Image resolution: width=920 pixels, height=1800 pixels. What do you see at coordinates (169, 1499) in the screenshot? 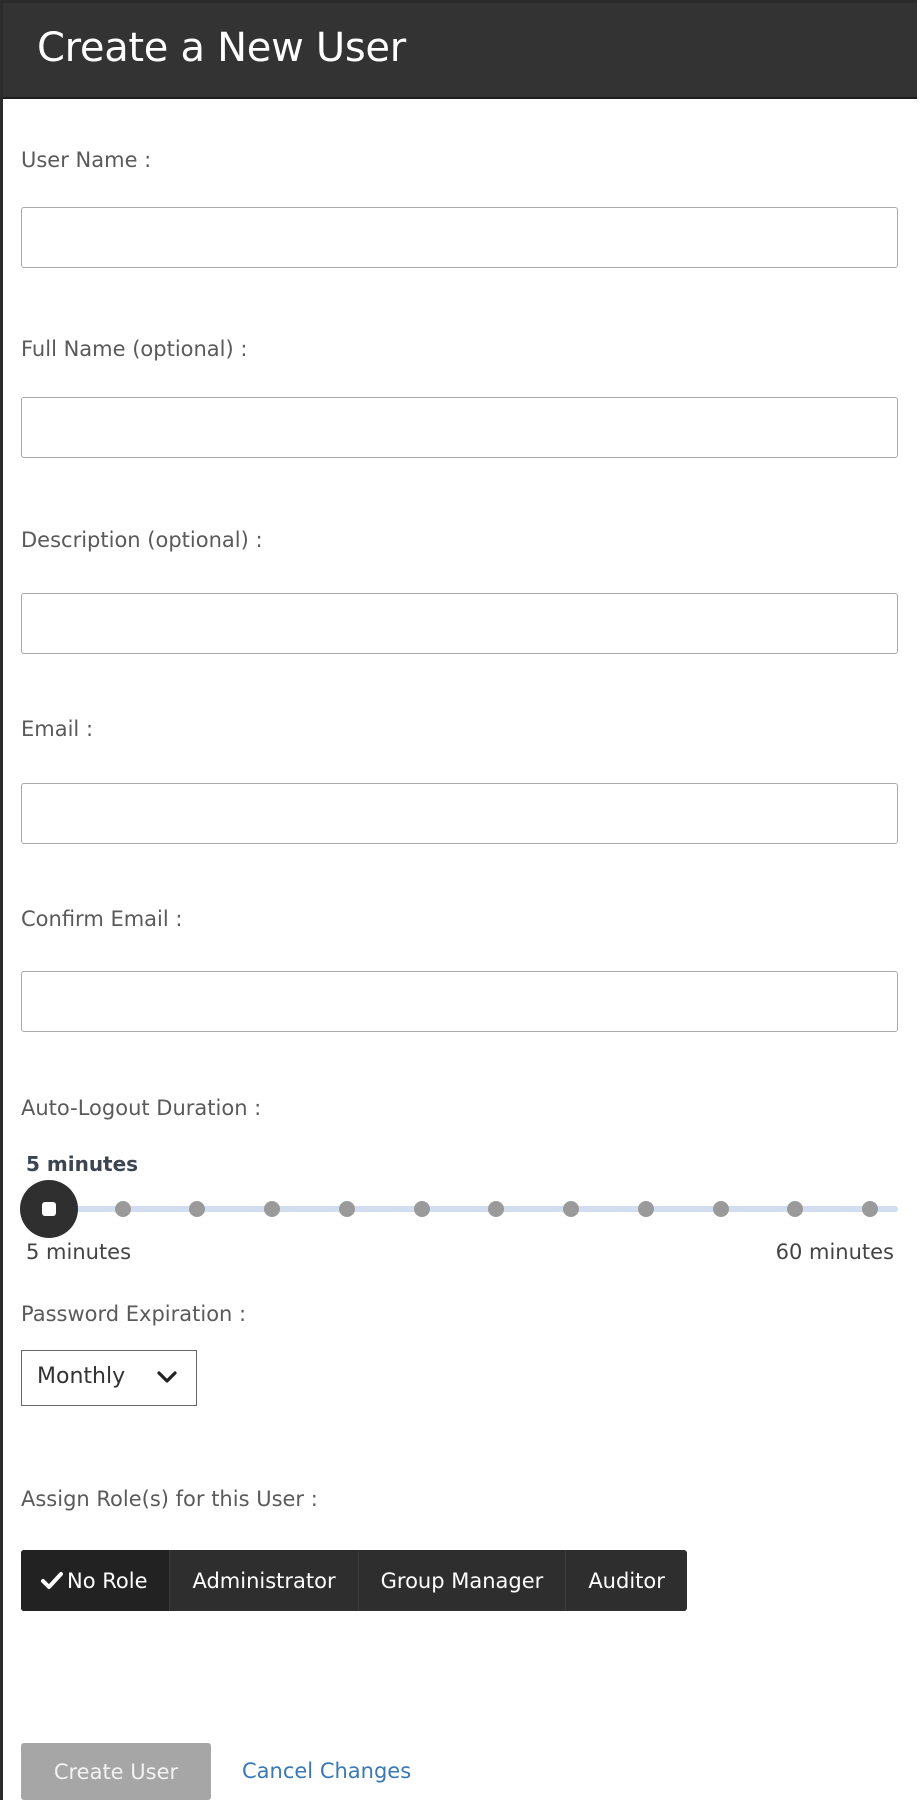
I see `roles-label: Assign Role(s) for this User :` at bounding box center [169, 1499].